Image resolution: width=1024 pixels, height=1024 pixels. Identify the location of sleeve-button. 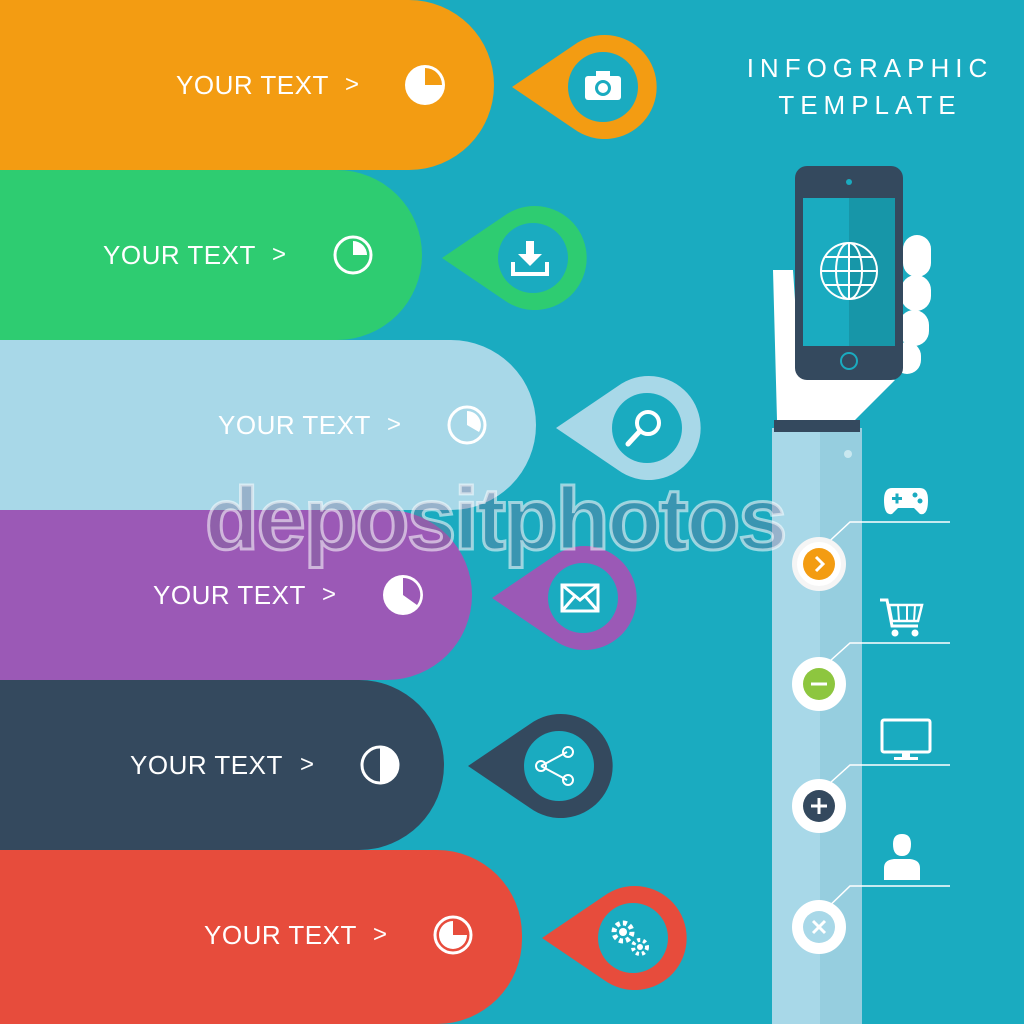
(848, 454).